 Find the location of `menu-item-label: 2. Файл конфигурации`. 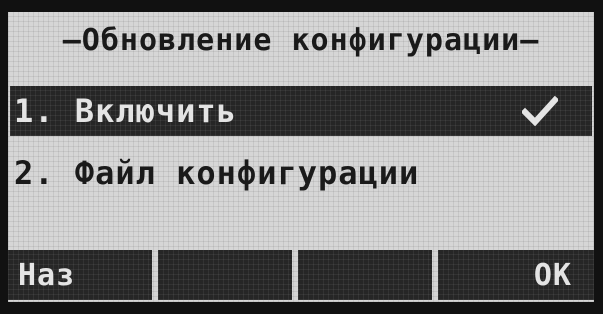

menu-item-label: 2. Файл конфигурации is located at coordinates (217, 173).